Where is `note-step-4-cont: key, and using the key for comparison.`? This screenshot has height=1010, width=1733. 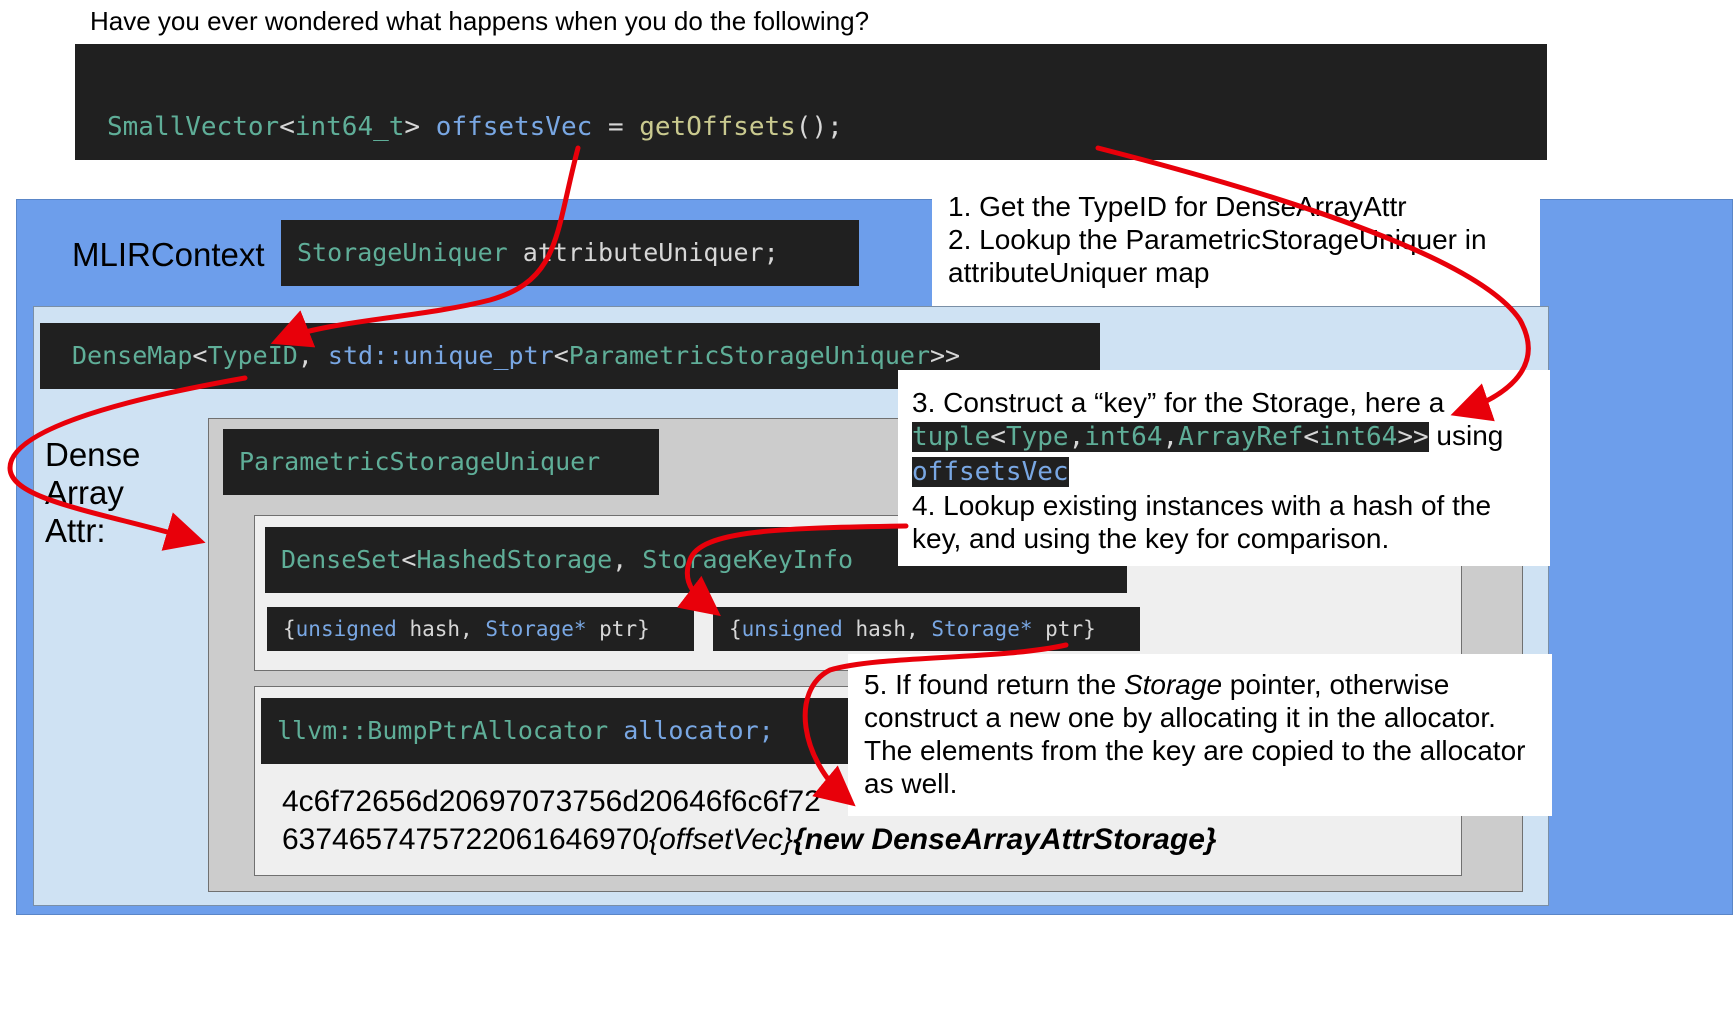 note-step-4-cont: key, and using the key for comparison. is located at coordinates (1151, 538).